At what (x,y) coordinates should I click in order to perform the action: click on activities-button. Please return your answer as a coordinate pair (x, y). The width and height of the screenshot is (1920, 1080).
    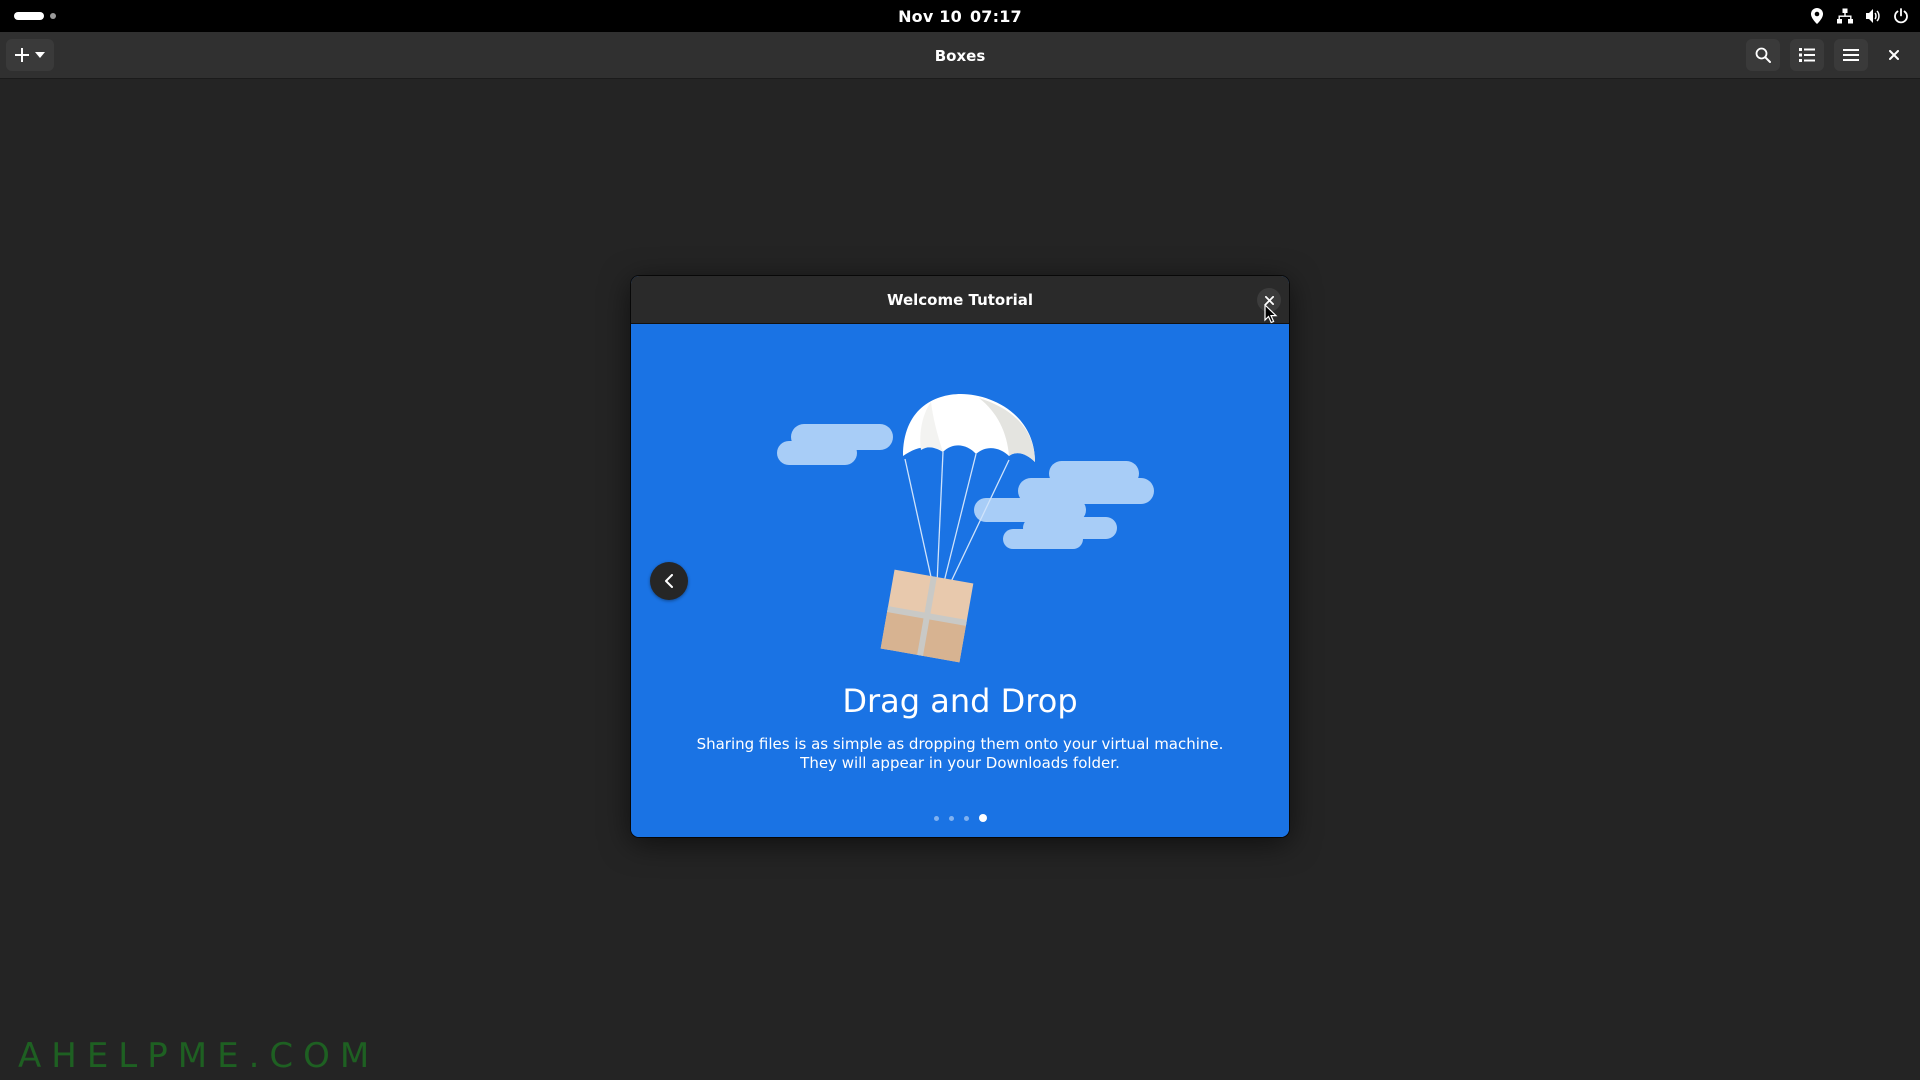
    Looking at the image, I should click on (35, 16).